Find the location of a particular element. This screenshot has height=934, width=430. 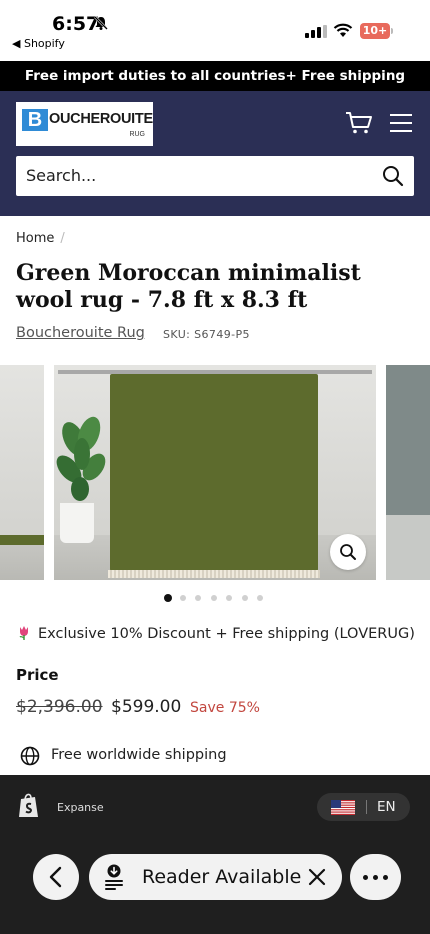

shopify-preview-bar: Expanse EN is located at coordinates (215, 807).